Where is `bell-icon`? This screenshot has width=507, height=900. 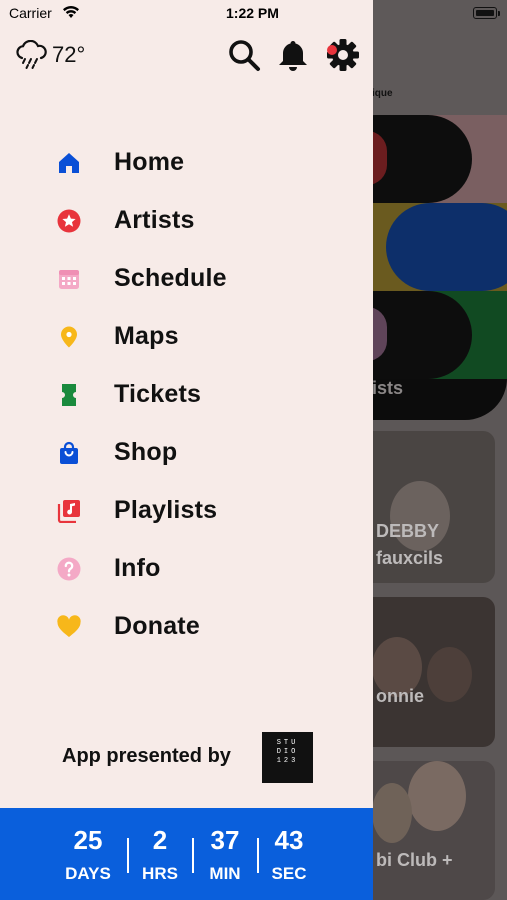 bell-icon is located at coordinates (293, 55).